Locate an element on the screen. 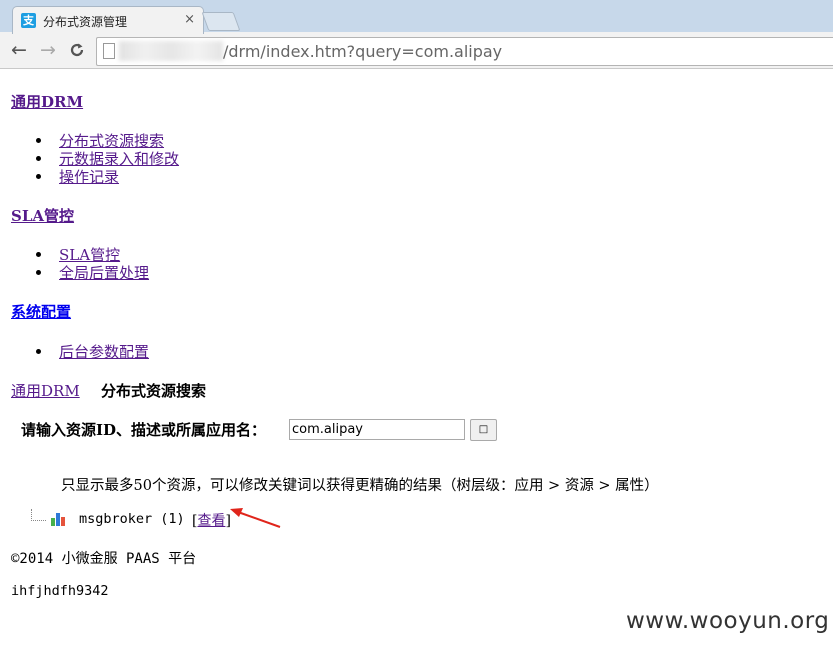 This screenshot has height=652, width=833. section-link-sla: SLA管控 is located at coordinates (42, 216).